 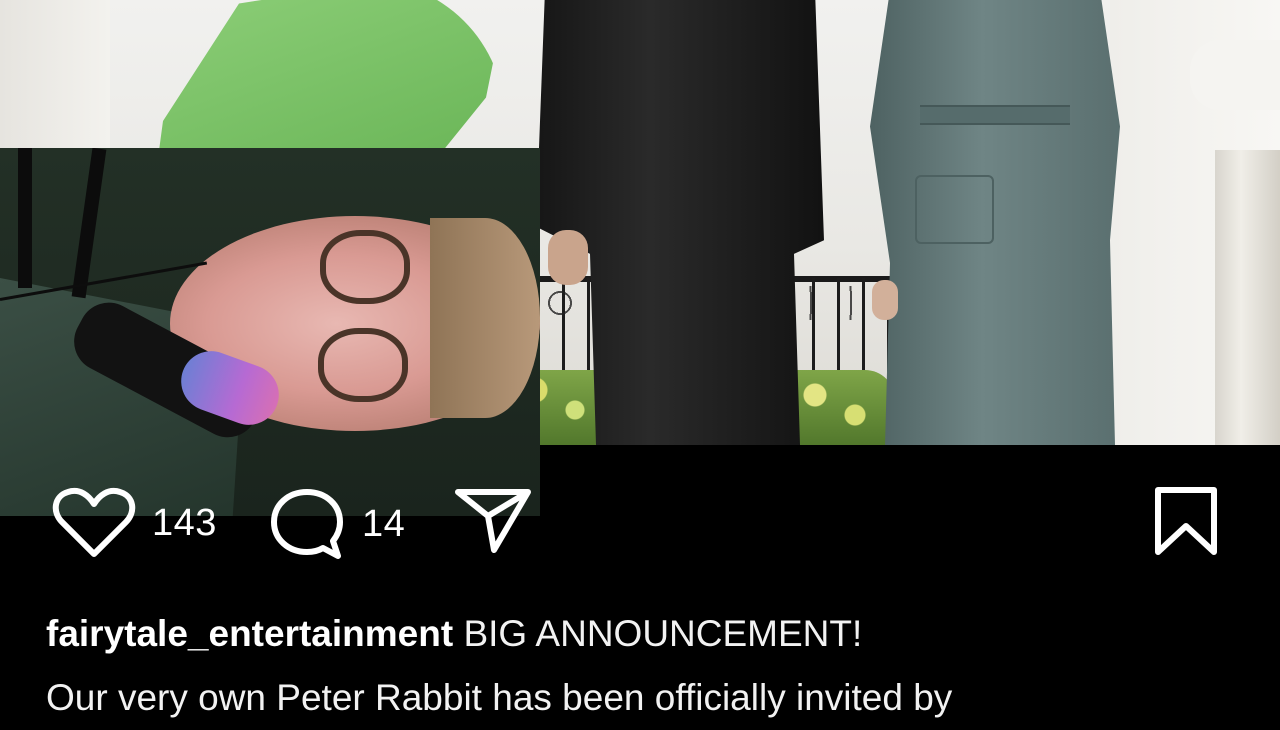 What do you see at coordinates (995, 115) in the screenshot?
I see `photo-coat-belt` at bounding box center [995, 115].